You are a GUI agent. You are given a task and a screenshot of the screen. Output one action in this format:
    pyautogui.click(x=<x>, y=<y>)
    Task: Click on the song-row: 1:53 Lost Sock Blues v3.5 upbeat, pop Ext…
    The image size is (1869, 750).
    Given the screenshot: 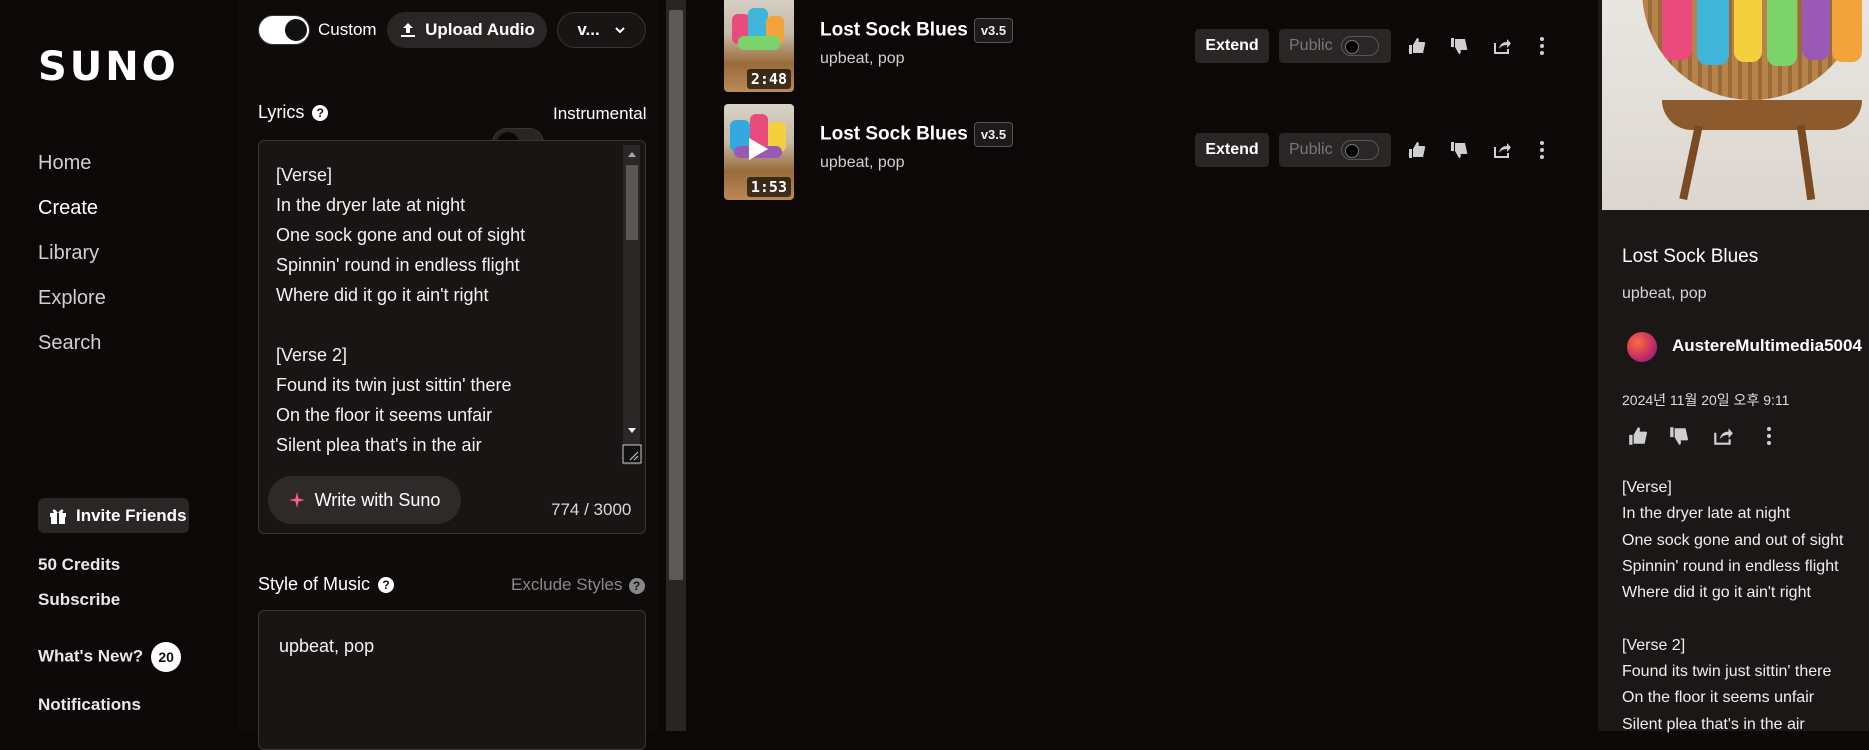 What is the action you would take?
    pyautogui.click(x=1159, y=154)
    